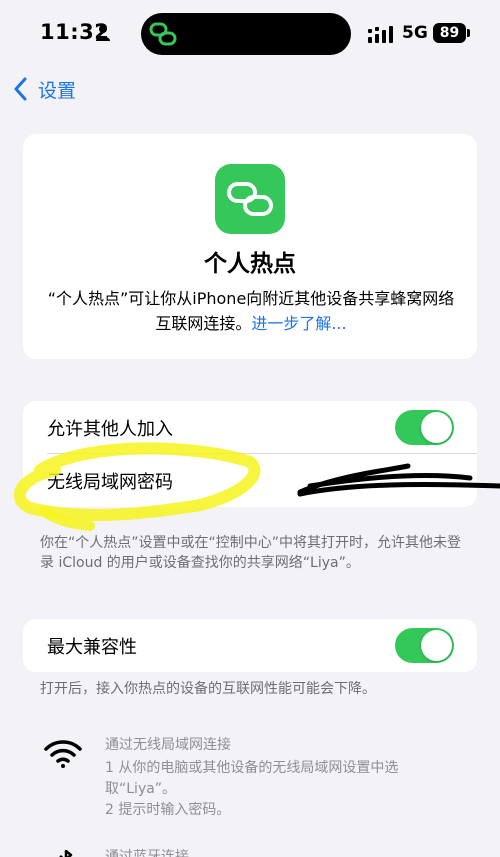 The width and height of the screenshot is (500, 857). I want to click on battery-level: 89, so click(449, 33).